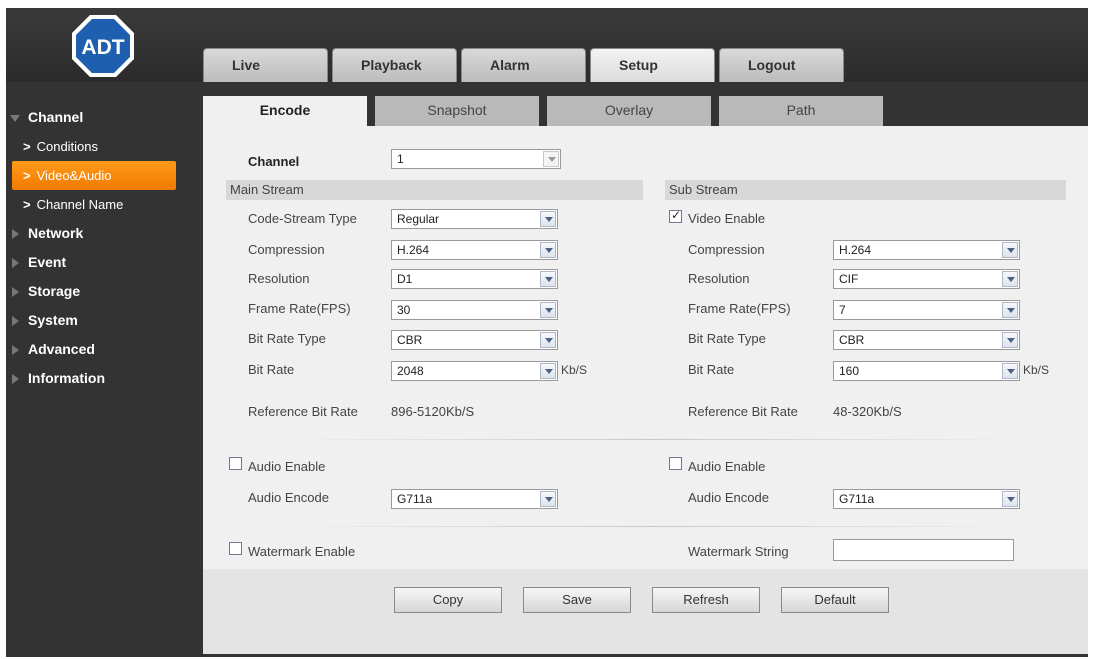  Describe the element at coordinates (47, 262) in the screenshot. I see `sidebar-item-label: Event` at that location.